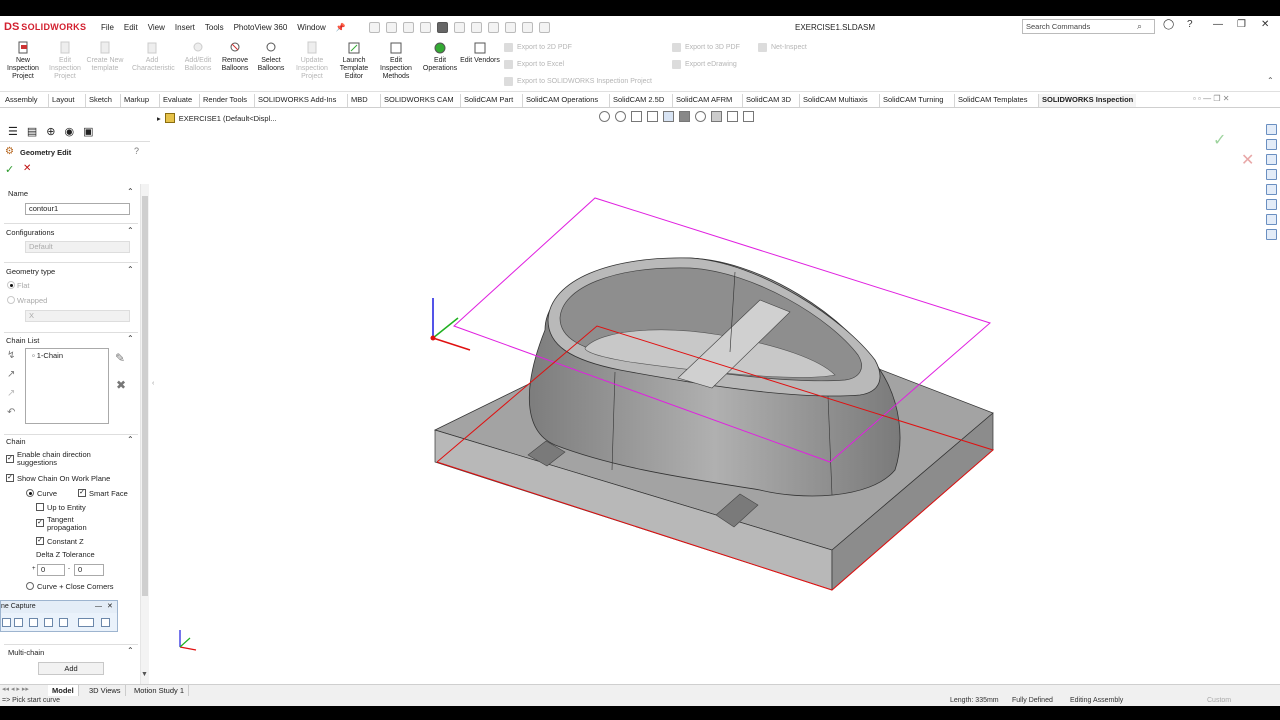  I want to click on close-icon: ✕, so click(110, 607).